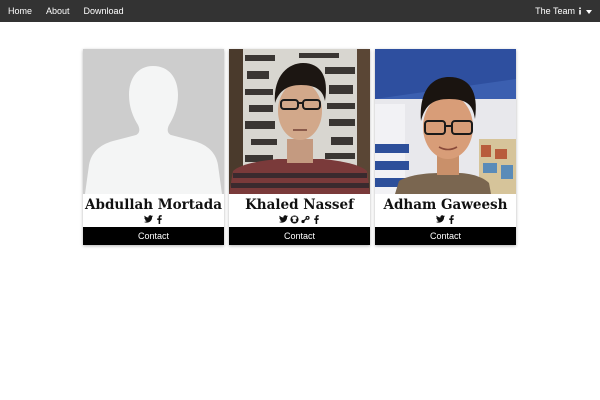  I want to click on chevron-down-icon, so click(589, 11).